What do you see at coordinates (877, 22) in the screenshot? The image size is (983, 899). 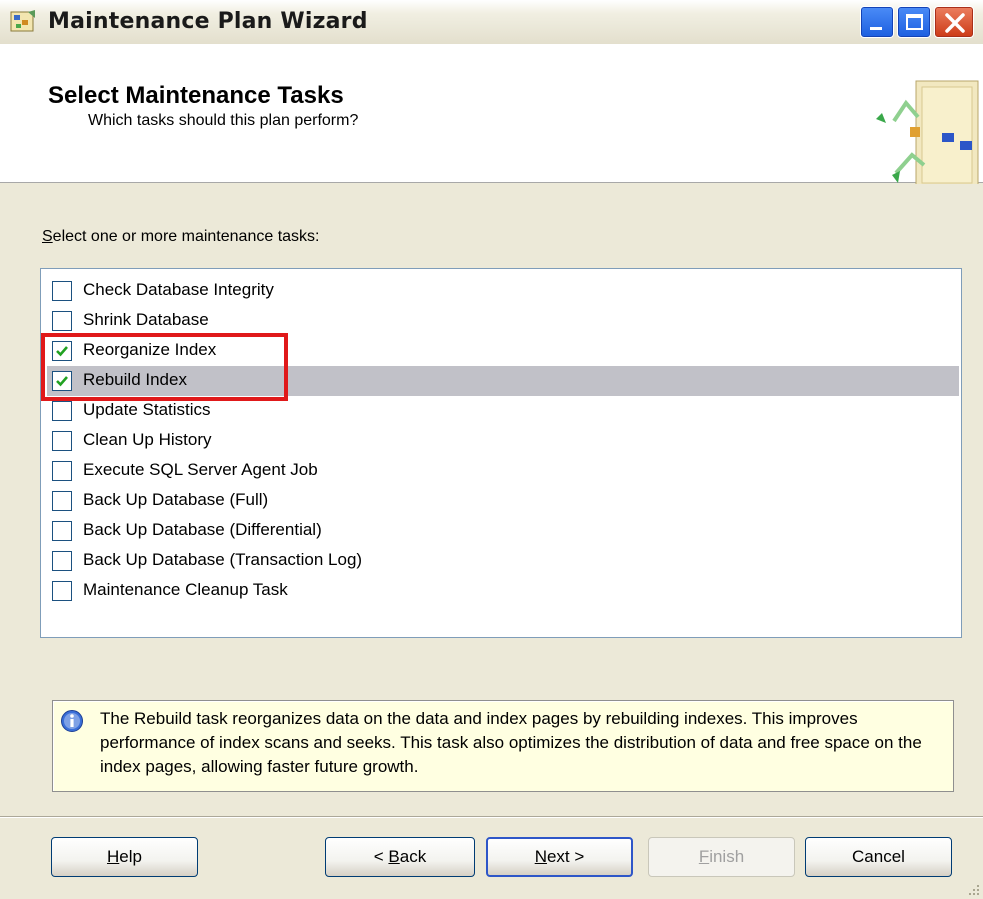 I see `minimize-button` at bounding box center [877, 22].